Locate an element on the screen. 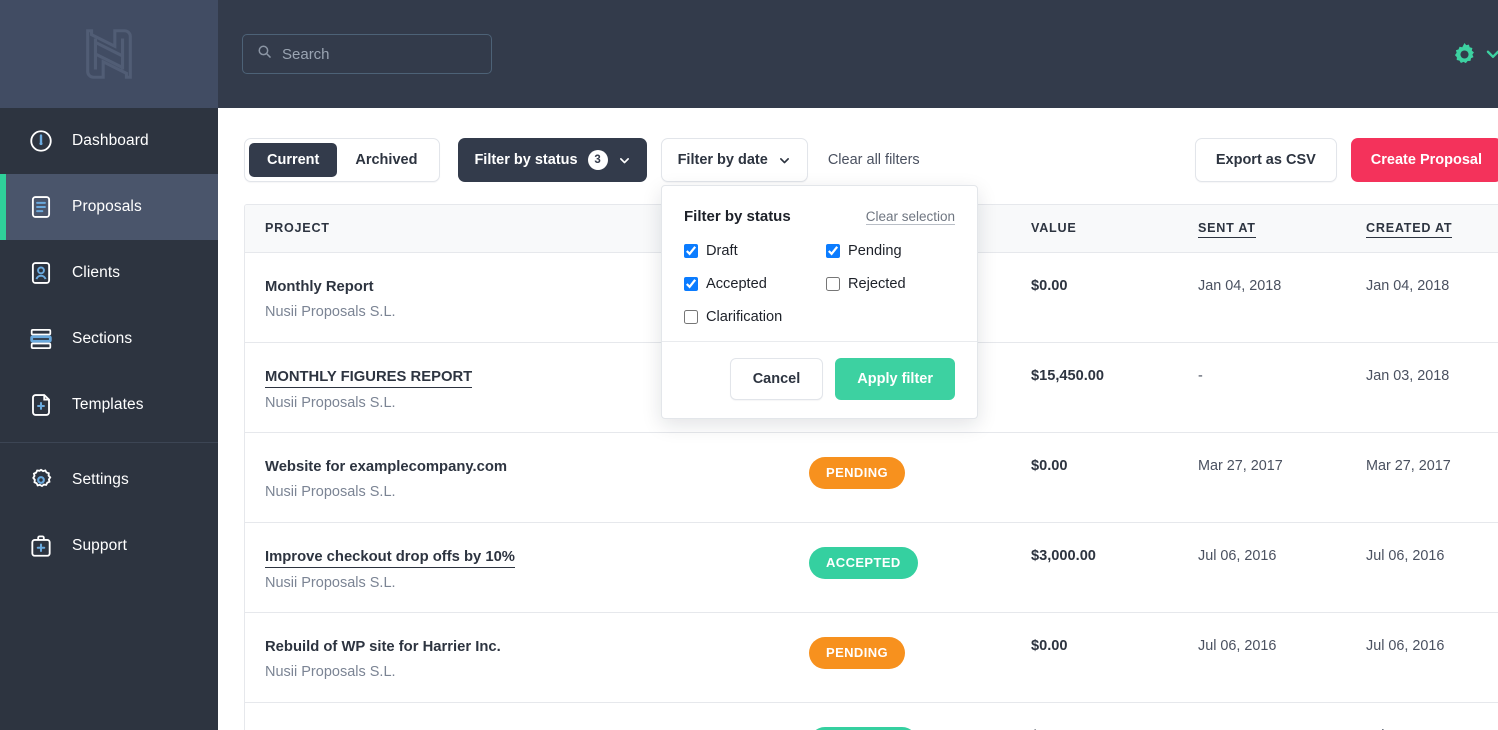 The image size is (1498, 730). filter-option-clarification: Clarification is located at coordinates (755, 317).